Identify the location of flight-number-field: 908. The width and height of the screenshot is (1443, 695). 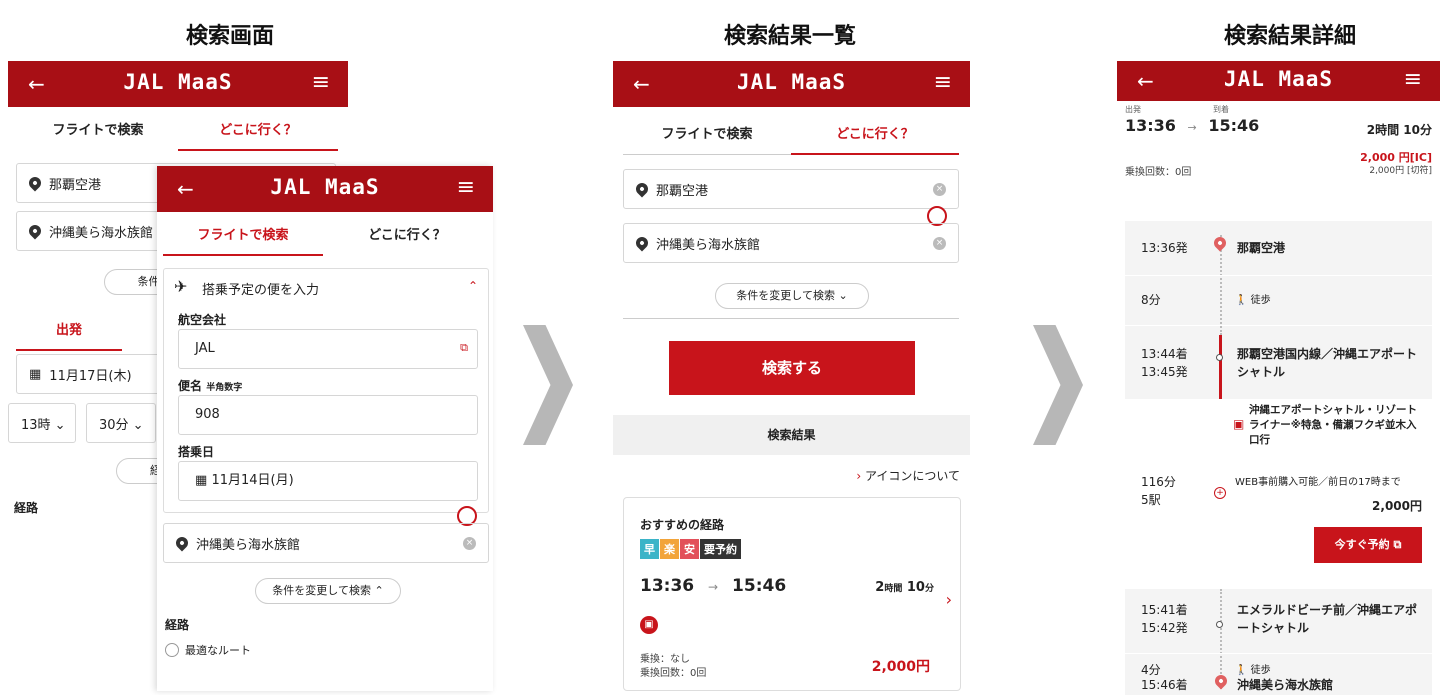
(328, 415).